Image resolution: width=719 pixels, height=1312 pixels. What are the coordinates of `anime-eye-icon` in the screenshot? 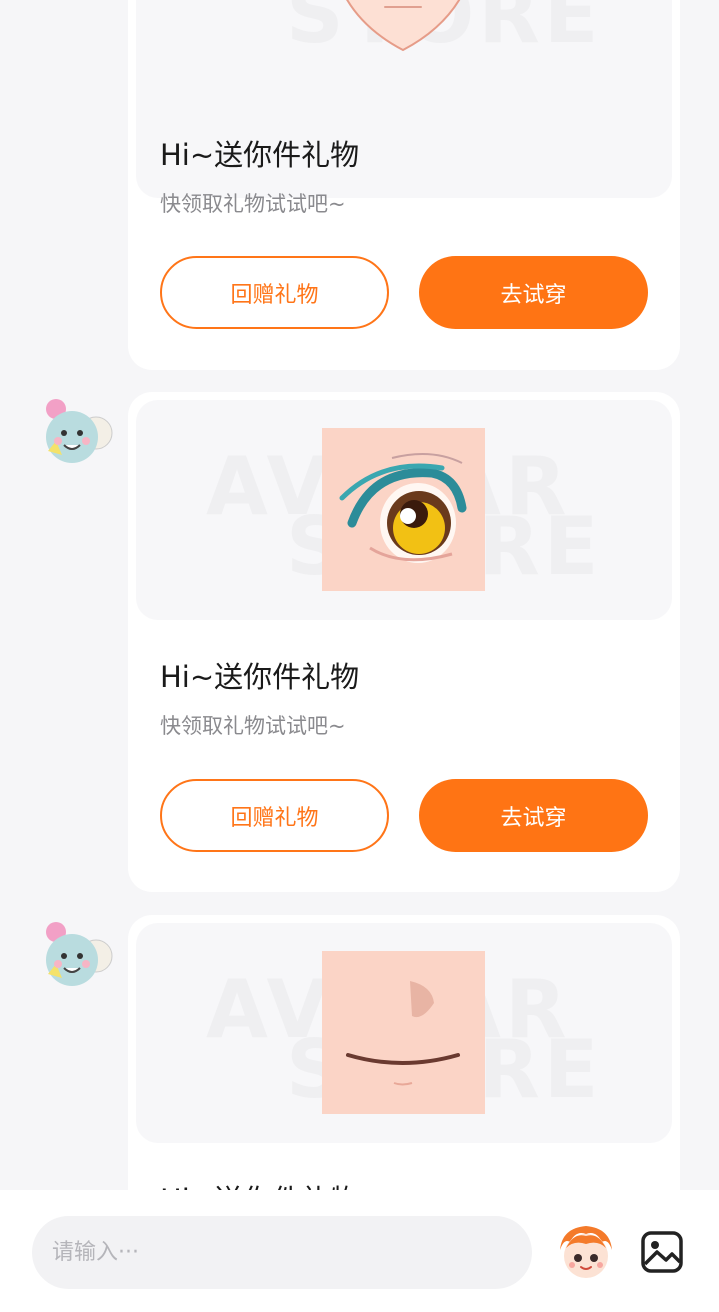 It's located at (403, 509).